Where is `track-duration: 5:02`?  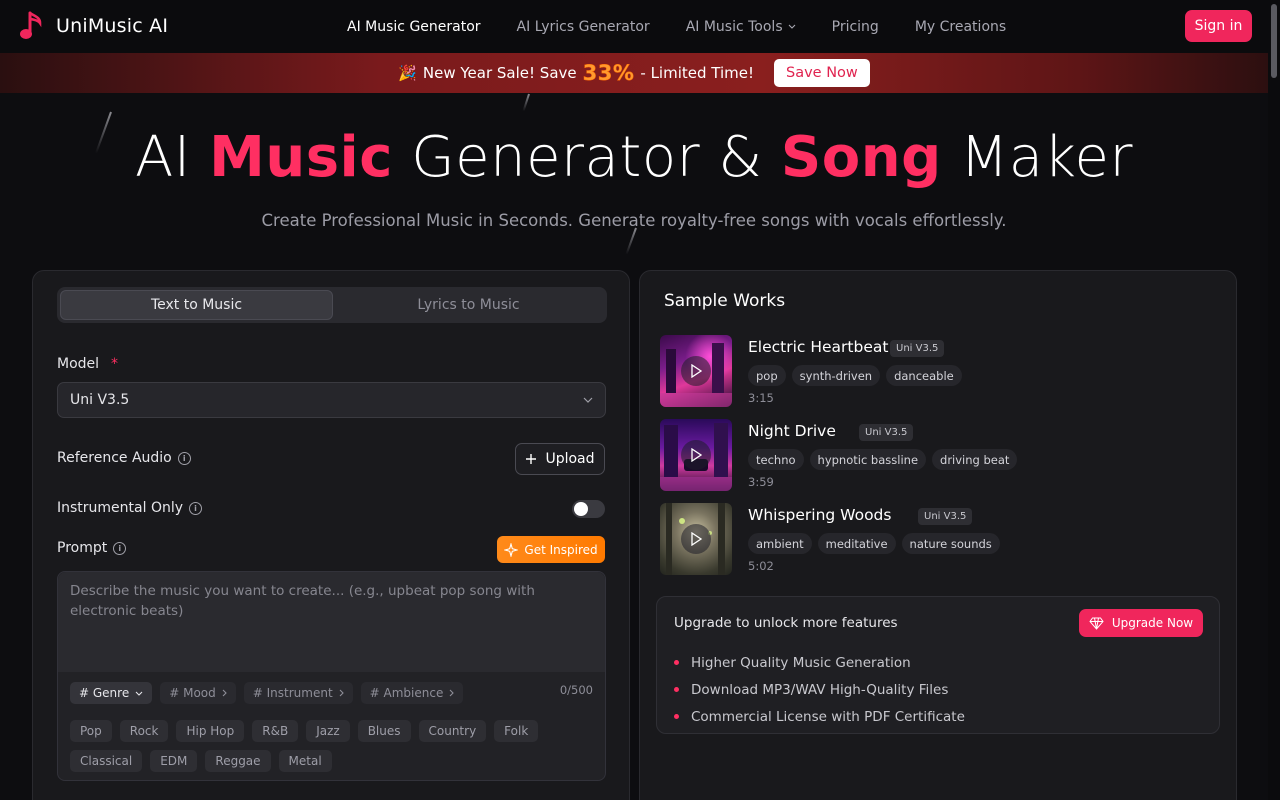 track-duration: 5:02 is located at coordinates (761, 566).